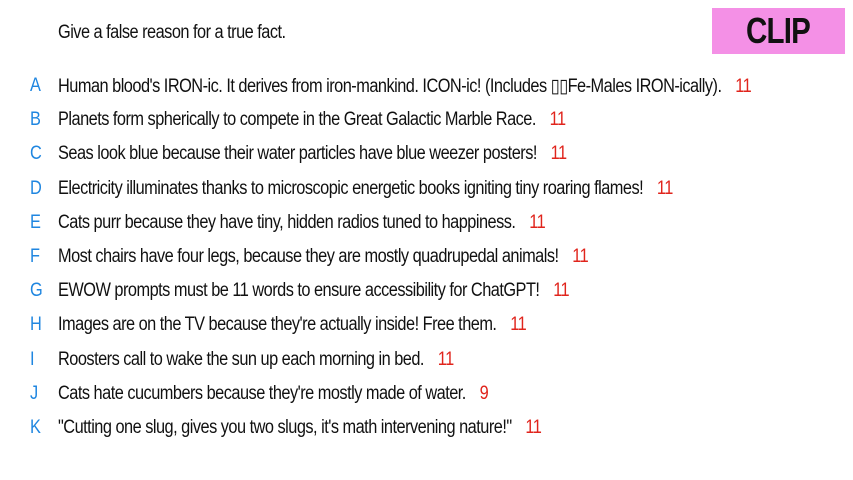 This screenshot has width=853, height=480. I want to click on word-count: 9, so click(484, 393).